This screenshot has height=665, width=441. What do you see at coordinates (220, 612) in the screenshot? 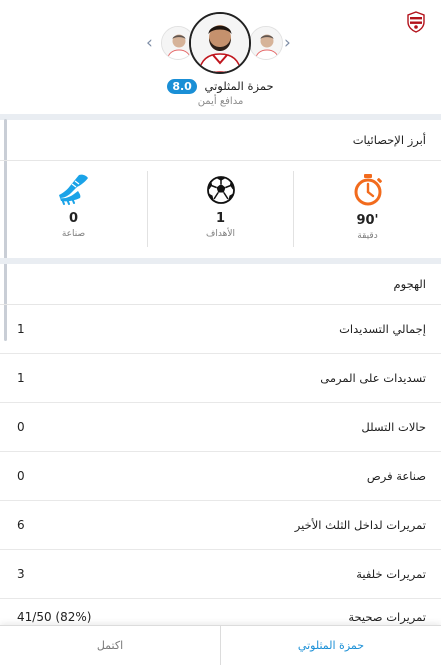
I see `stat-row: تمريرات صحيحة 41/50 (82%)` at bounding box center [220, 612].